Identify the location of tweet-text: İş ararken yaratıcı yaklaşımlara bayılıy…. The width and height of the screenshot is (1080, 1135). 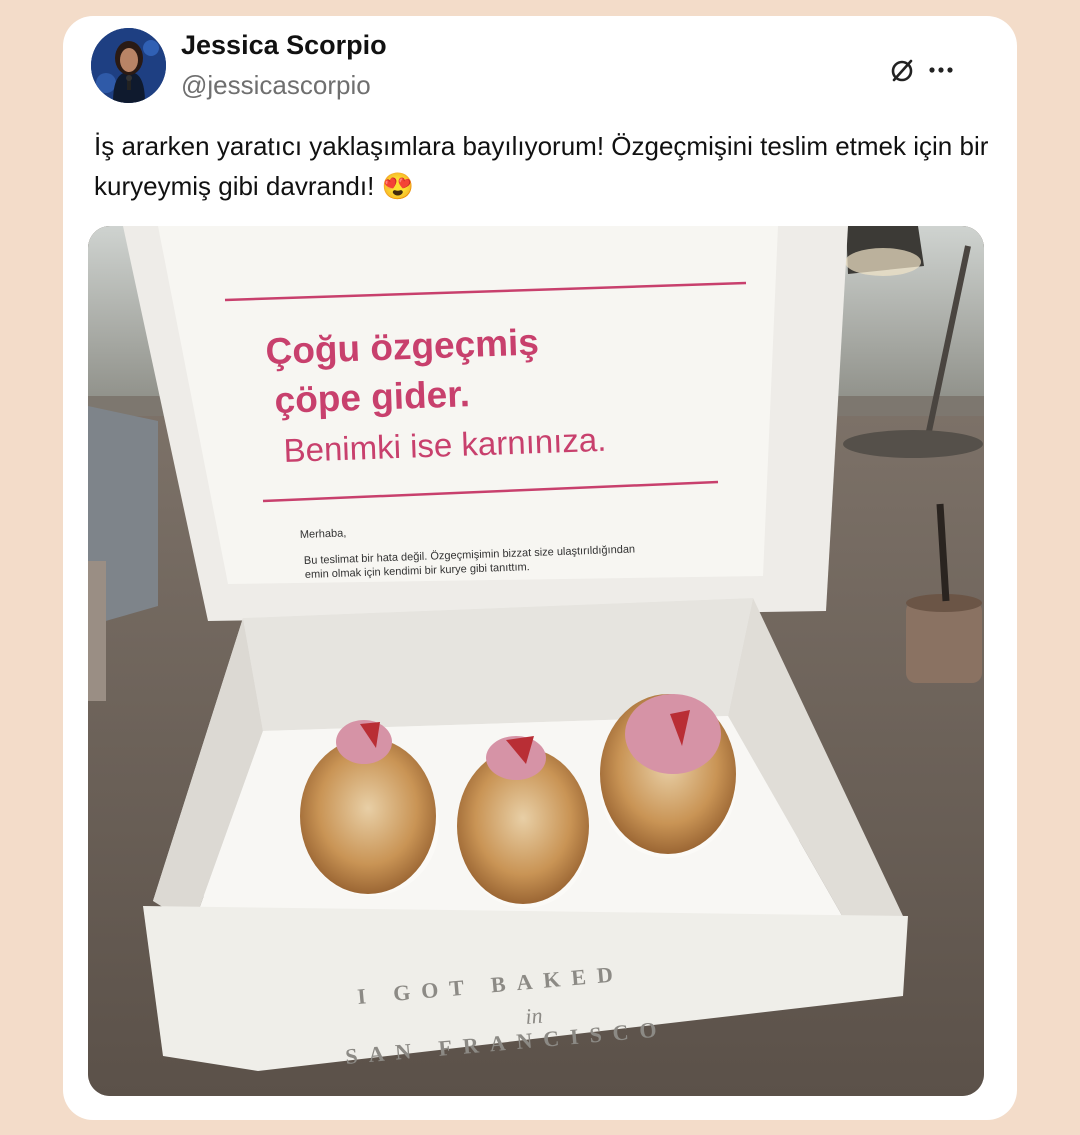
(541, 166).